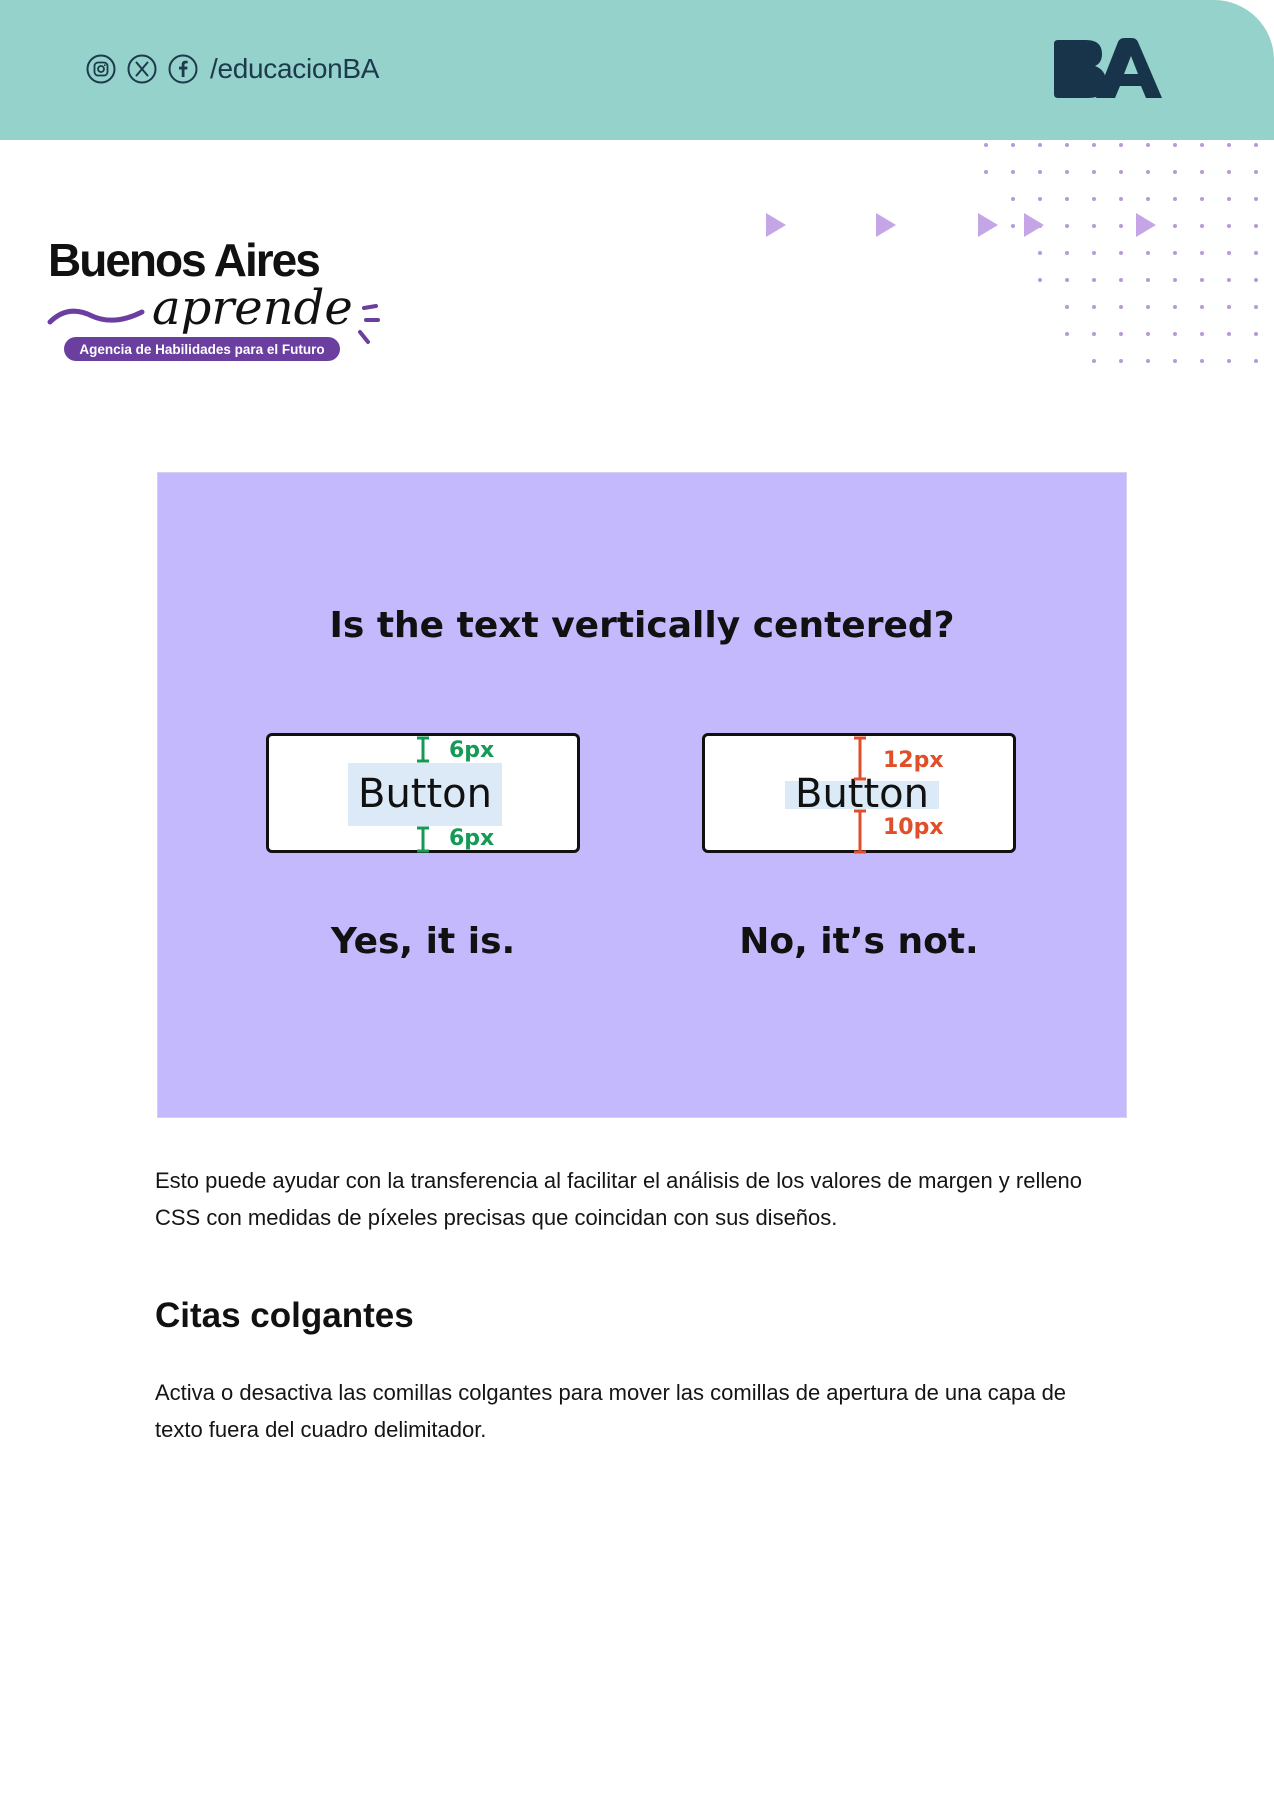  Describe the element at coordinates (642, 625) in the screenshot. I see `figure-title: Is the text vertically centered?` at that location.